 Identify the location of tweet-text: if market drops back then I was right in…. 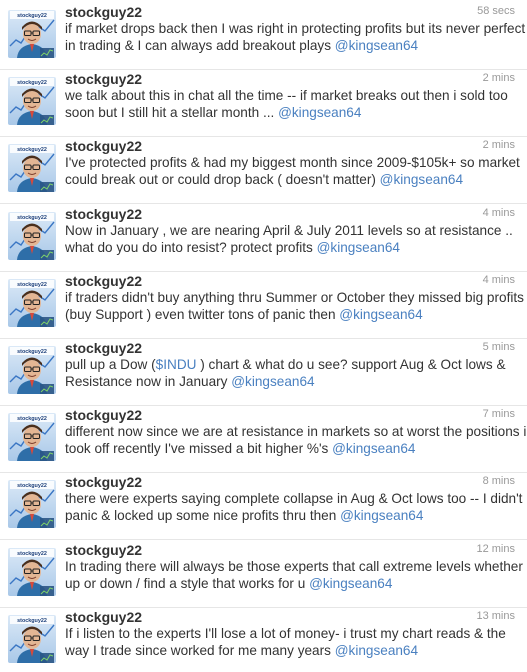
(295, 37).